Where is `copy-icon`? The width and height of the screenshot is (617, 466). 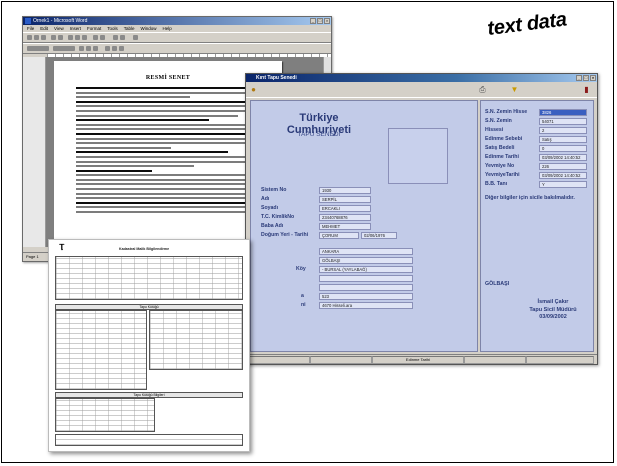
copy-icon is located at coordinates (77, 37).